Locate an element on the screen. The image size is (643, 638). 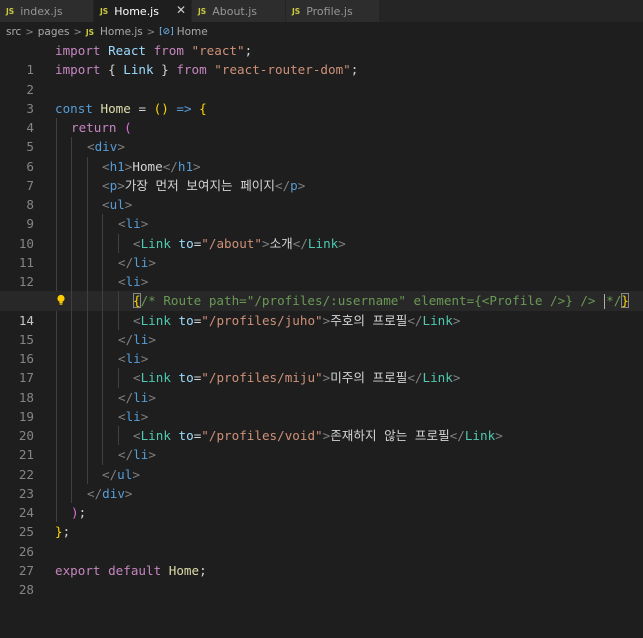
tab-index-js: JS index.js is located at coordinates (47, 11).